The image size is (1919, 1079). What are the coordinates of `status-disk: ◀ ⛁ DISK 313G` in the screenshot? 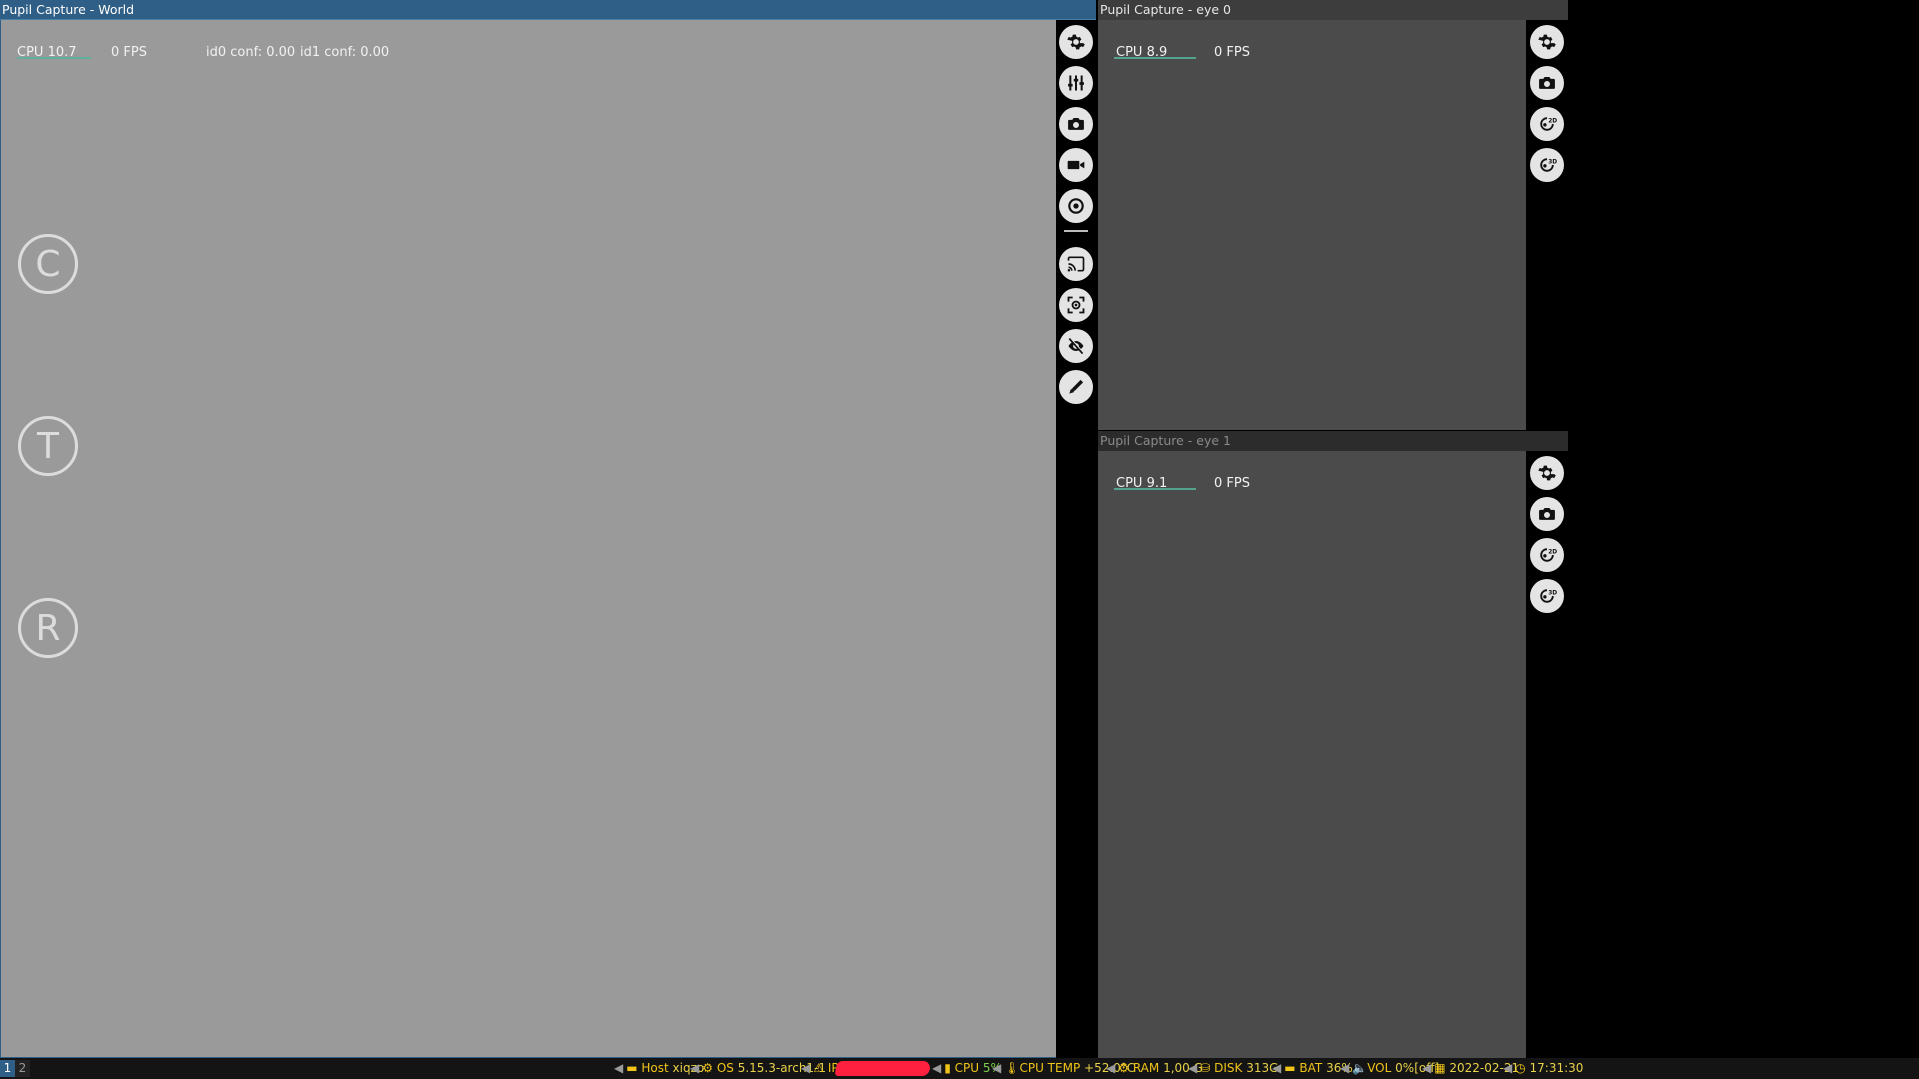 It's located at (1233, 1068).